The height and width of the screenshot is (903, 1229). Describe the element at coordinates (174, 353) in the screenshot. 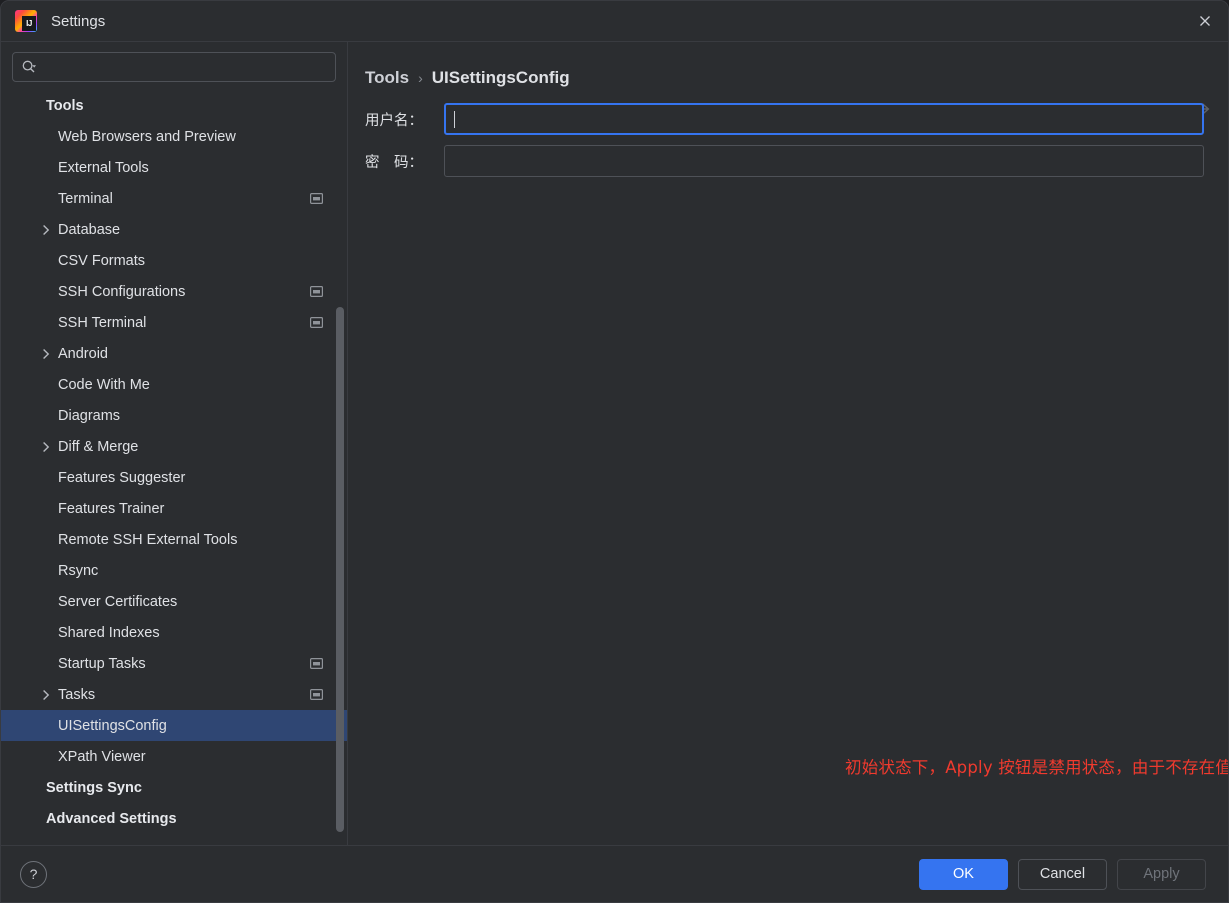

I see `sidebar-item-android: Android` at that location.